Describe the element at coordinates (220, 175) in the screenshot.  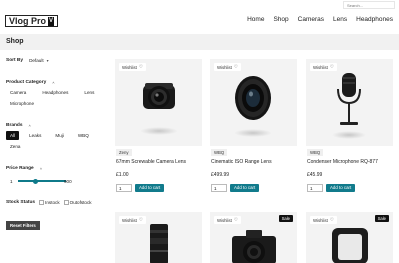
I see `product-price: £499.99` at that location.